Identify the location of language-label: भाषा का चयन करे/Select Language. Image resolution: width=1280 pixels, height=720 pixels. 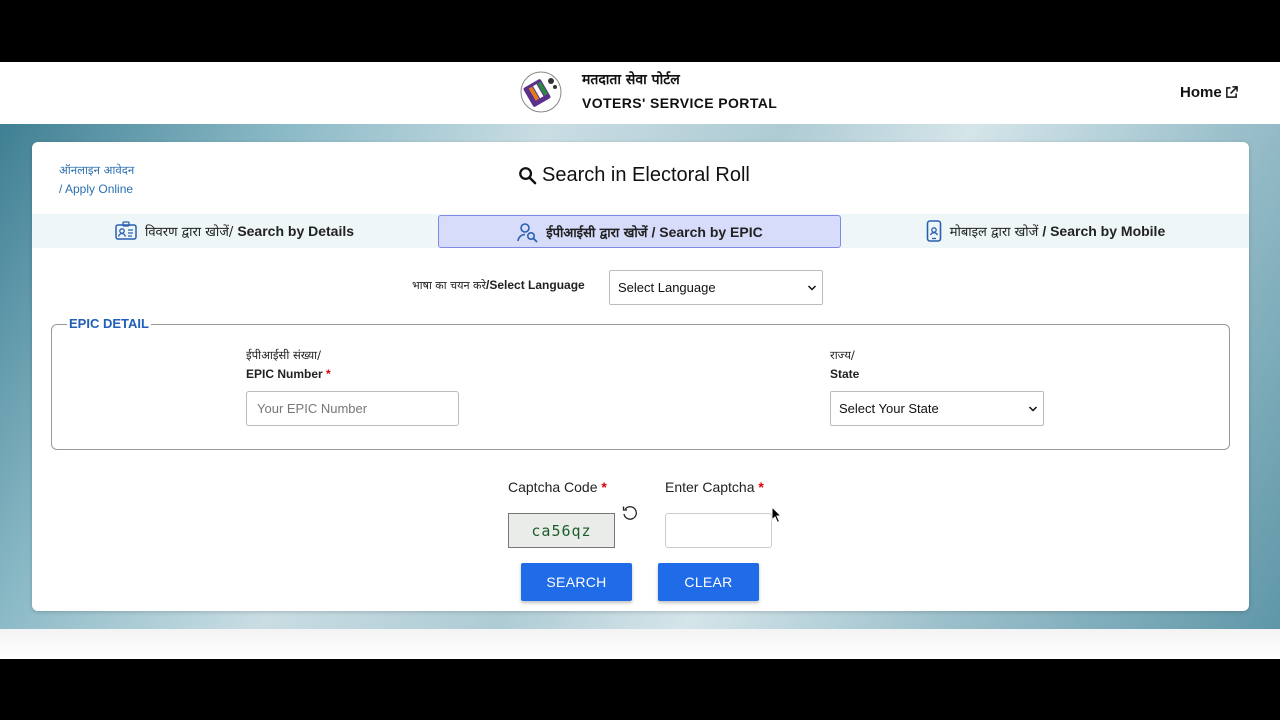
(498, 285).